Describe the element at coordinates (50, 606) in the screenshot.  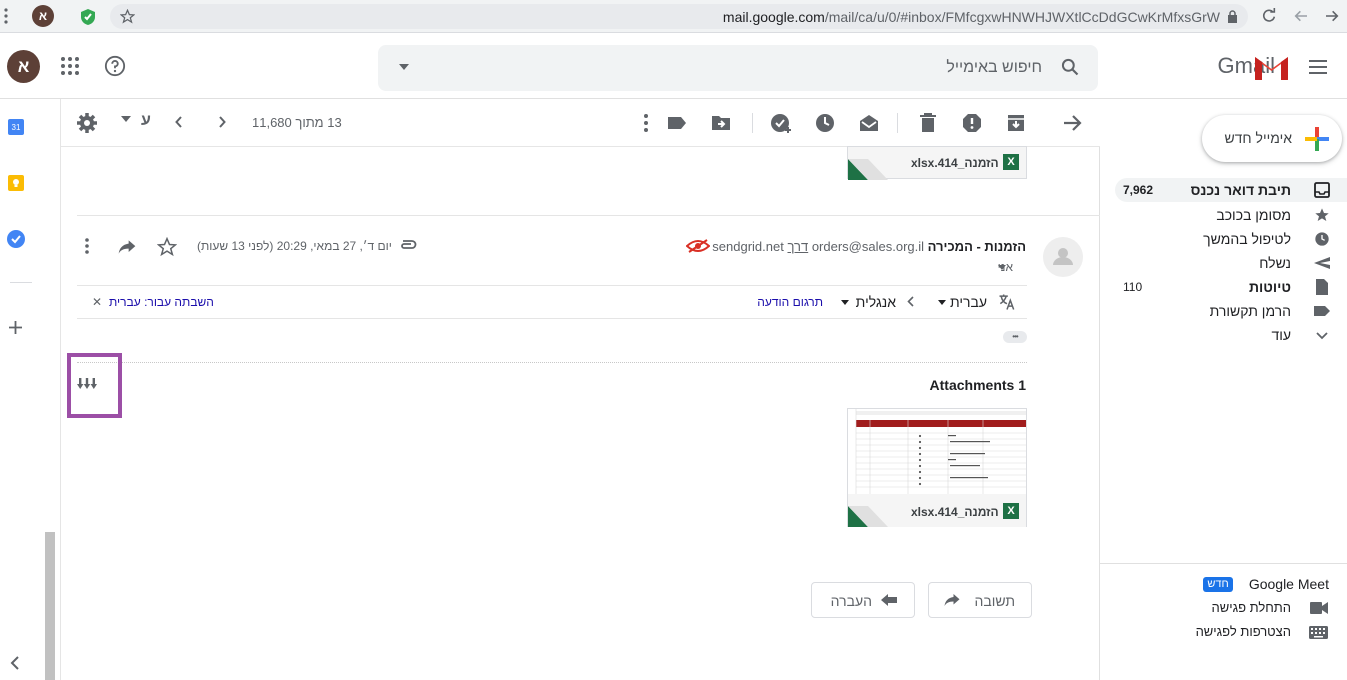
I see `scrollbar-thumb` at that location.